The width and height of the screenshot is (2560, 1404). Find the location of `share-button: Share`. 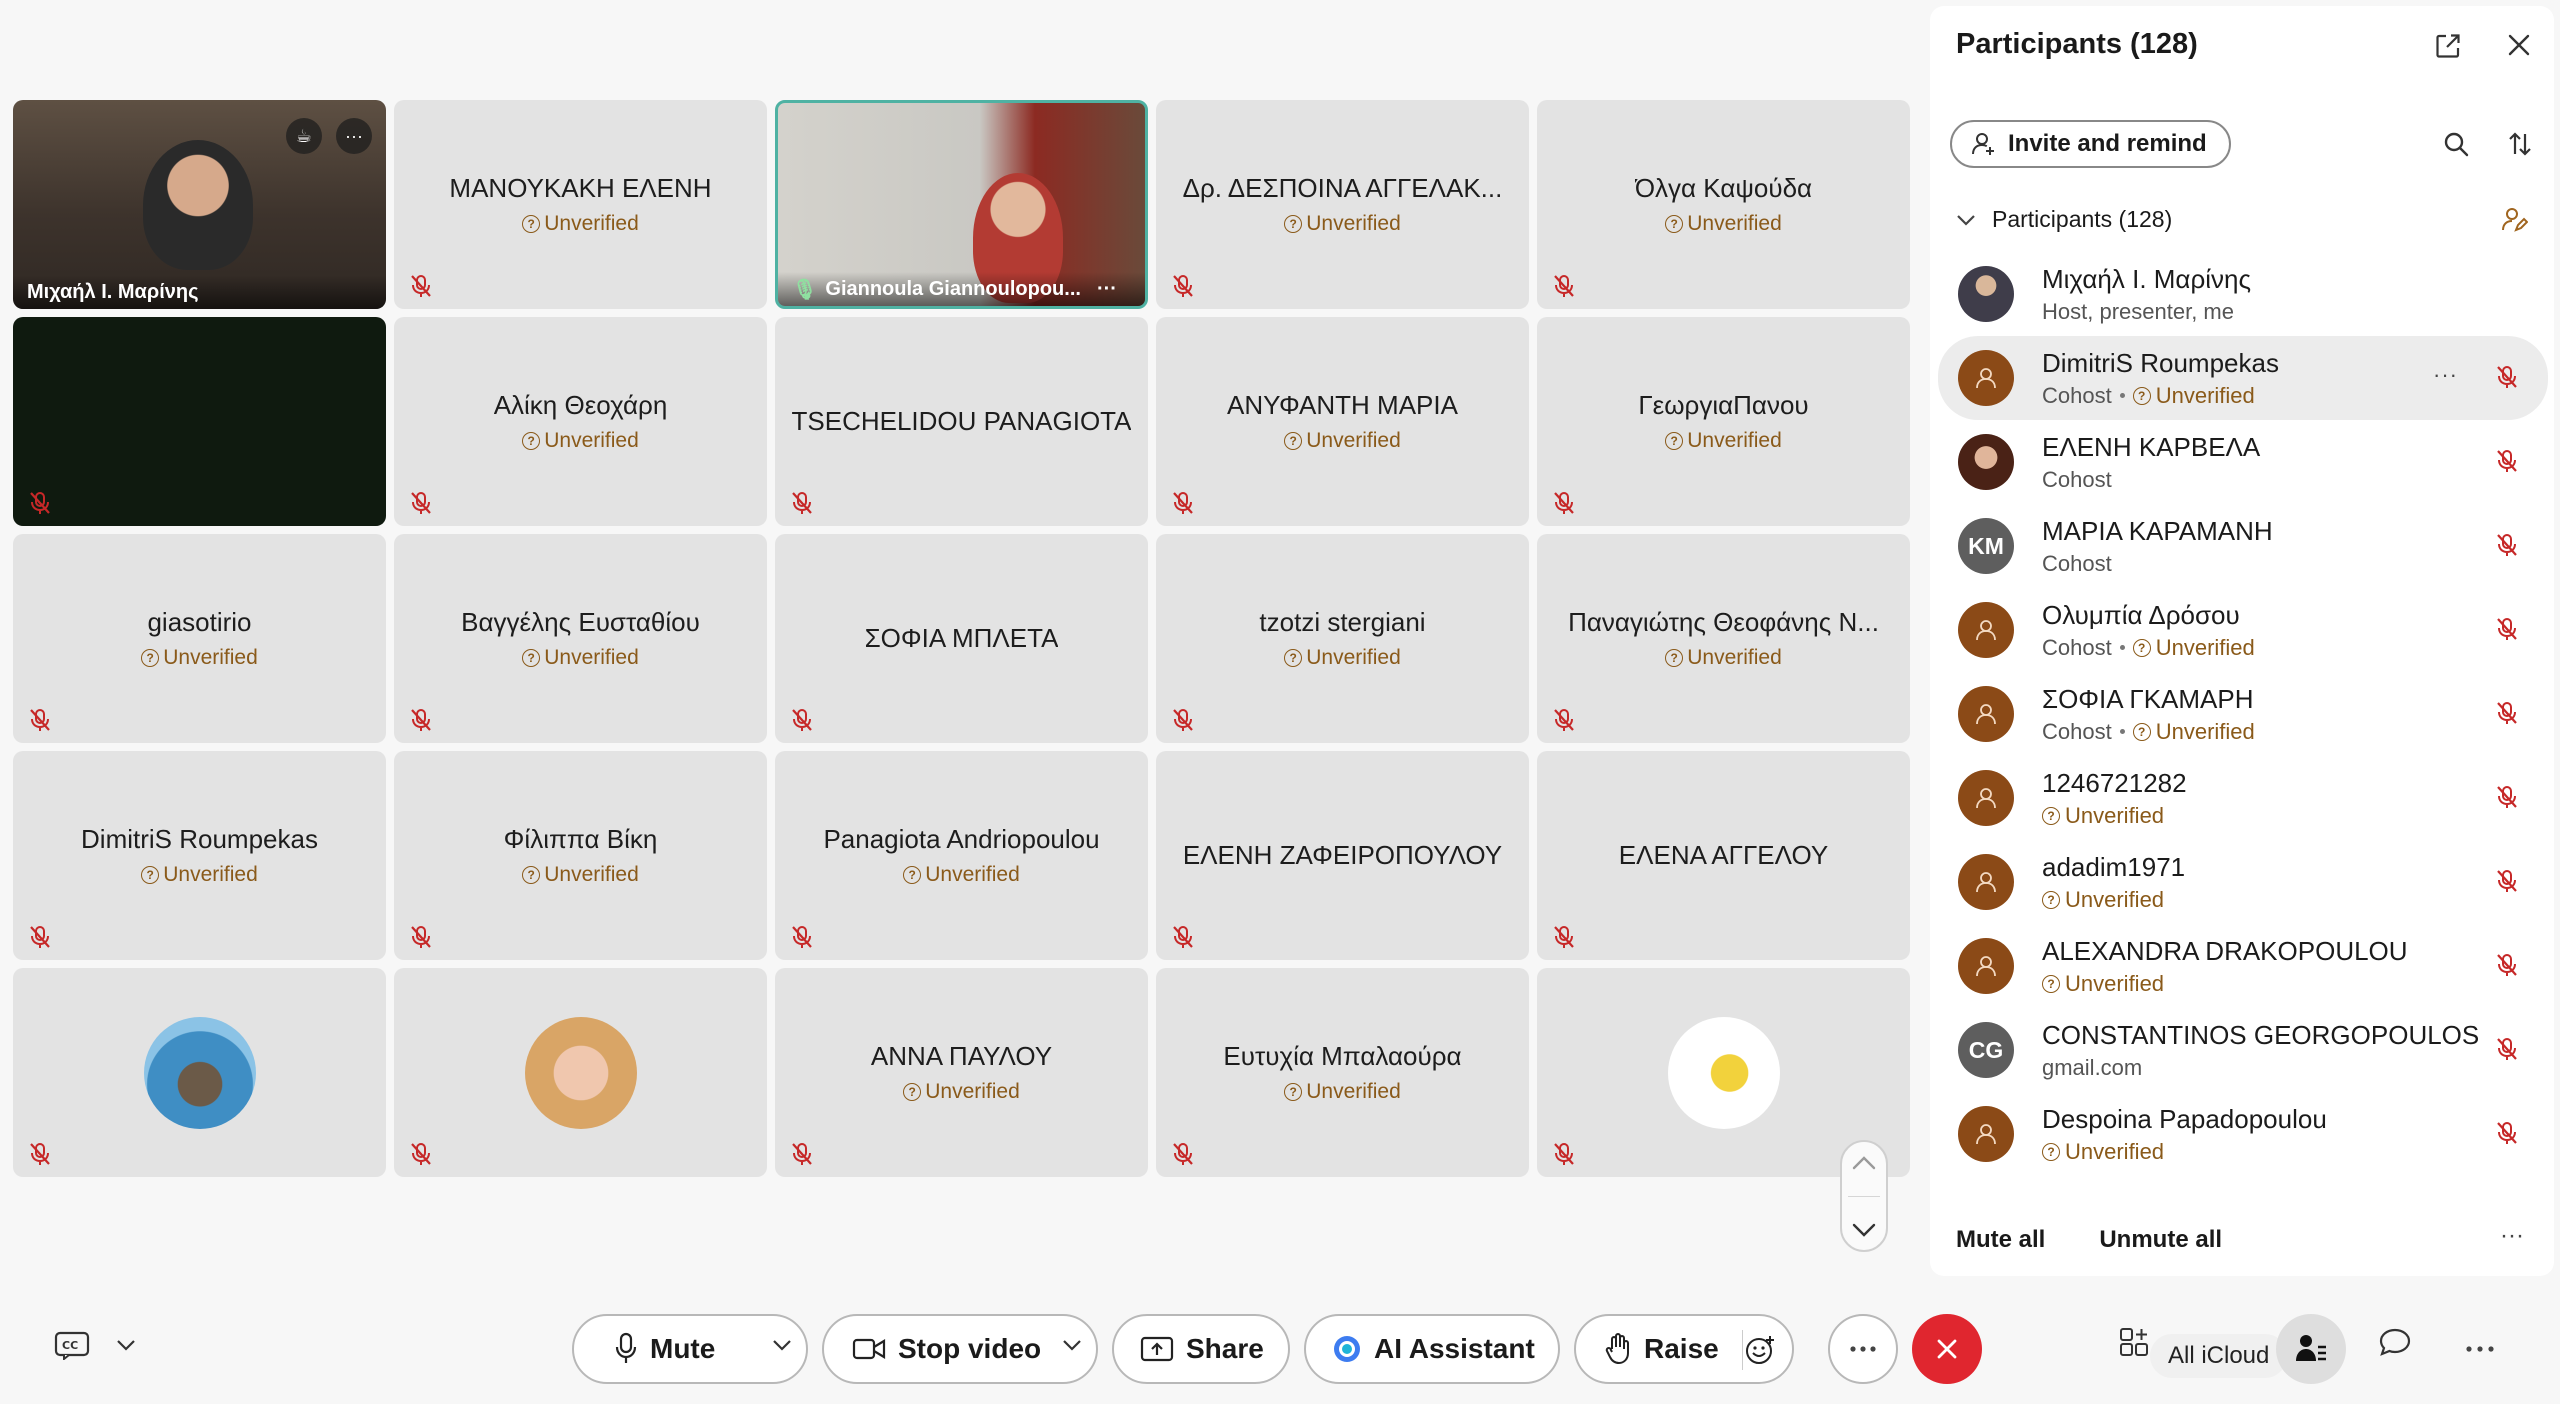

share-button: Share is located at coordinates (1201, 1349).